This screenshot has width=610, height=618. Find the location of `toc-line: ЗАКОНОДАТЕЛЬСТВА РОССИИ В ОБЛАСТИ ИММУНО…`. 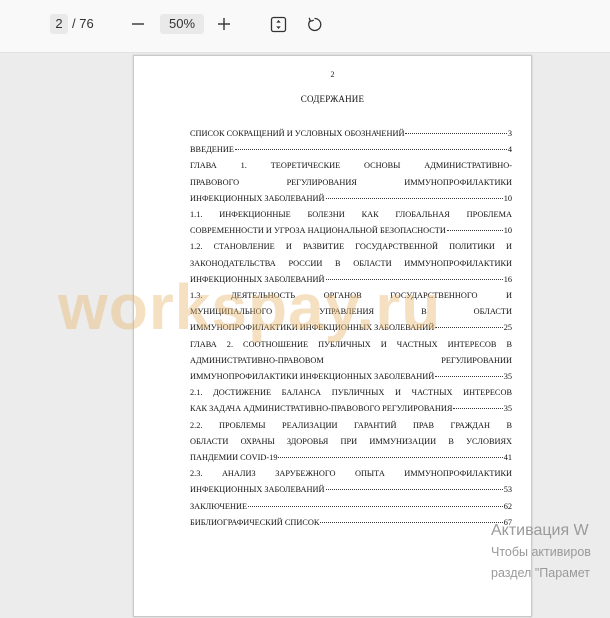

toc-line: ЗАКОНОДАТЕЛЬСТВА РОССИИ В ОБЛАСТИ ИММУНО… is located at coordinates (351, 263).